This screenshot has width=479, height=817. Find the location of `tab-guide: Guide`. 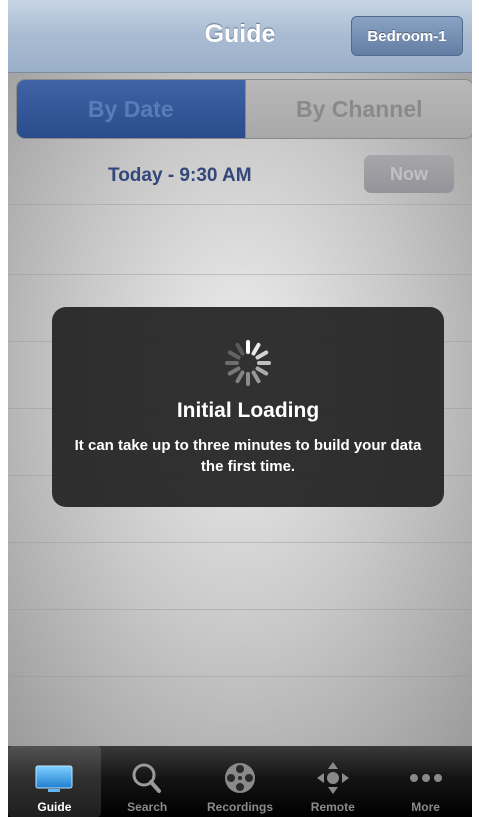

tab-guide: Guide is located at coordinates (54, 781).